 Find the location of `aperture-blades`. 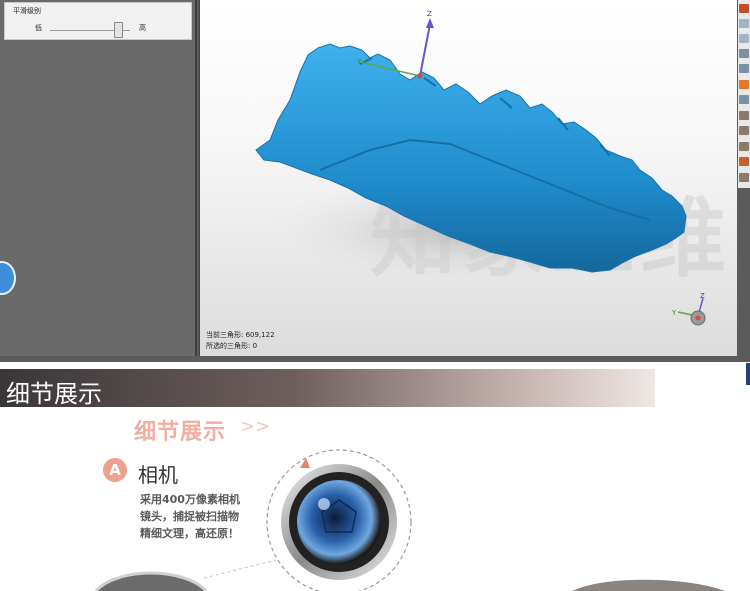

aperture-blades is located at coordinates (339, 516).